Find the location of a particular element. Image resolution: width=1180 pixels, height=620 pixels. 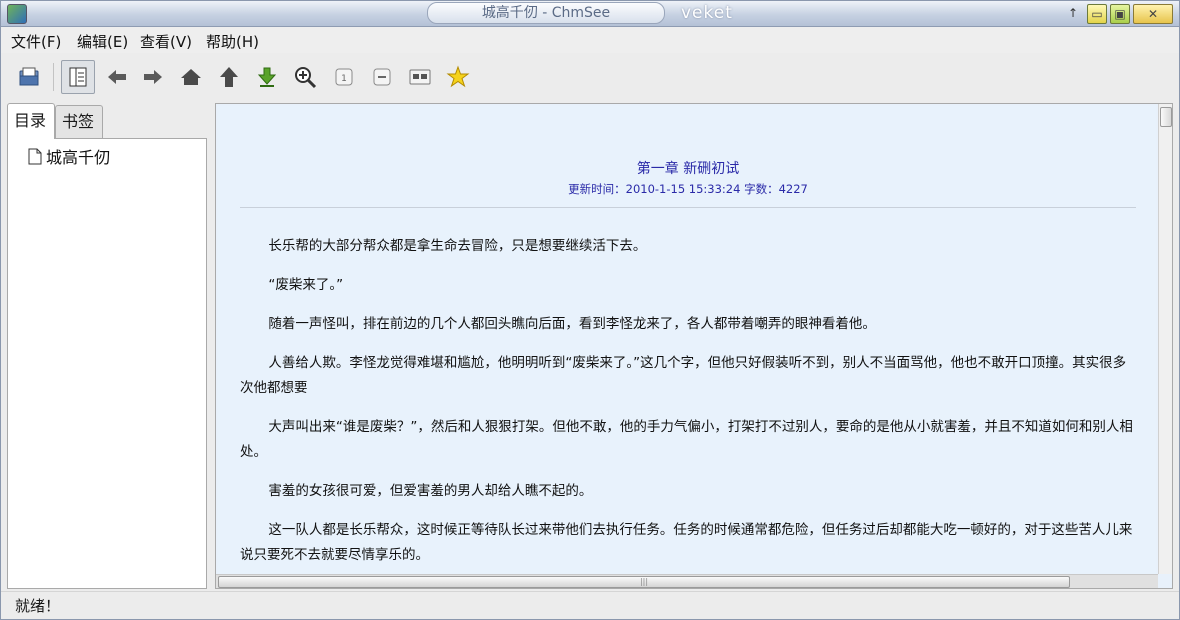

zoom-in-icon is located at coordinates (306, 78).